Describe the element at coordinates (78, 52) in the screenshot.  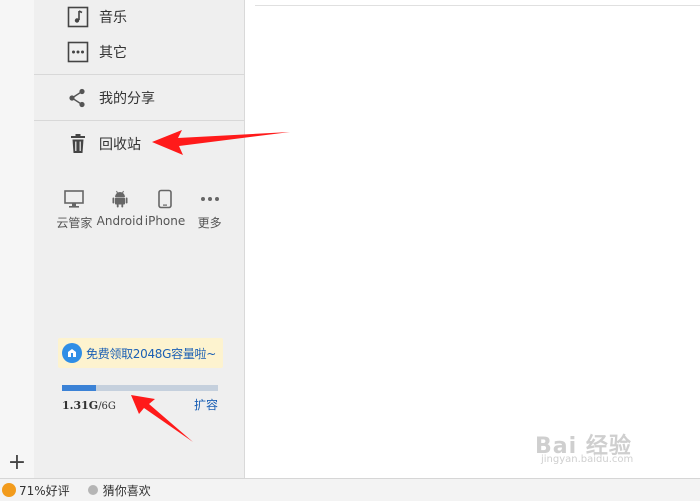
I see `more-box-icon` at that location.